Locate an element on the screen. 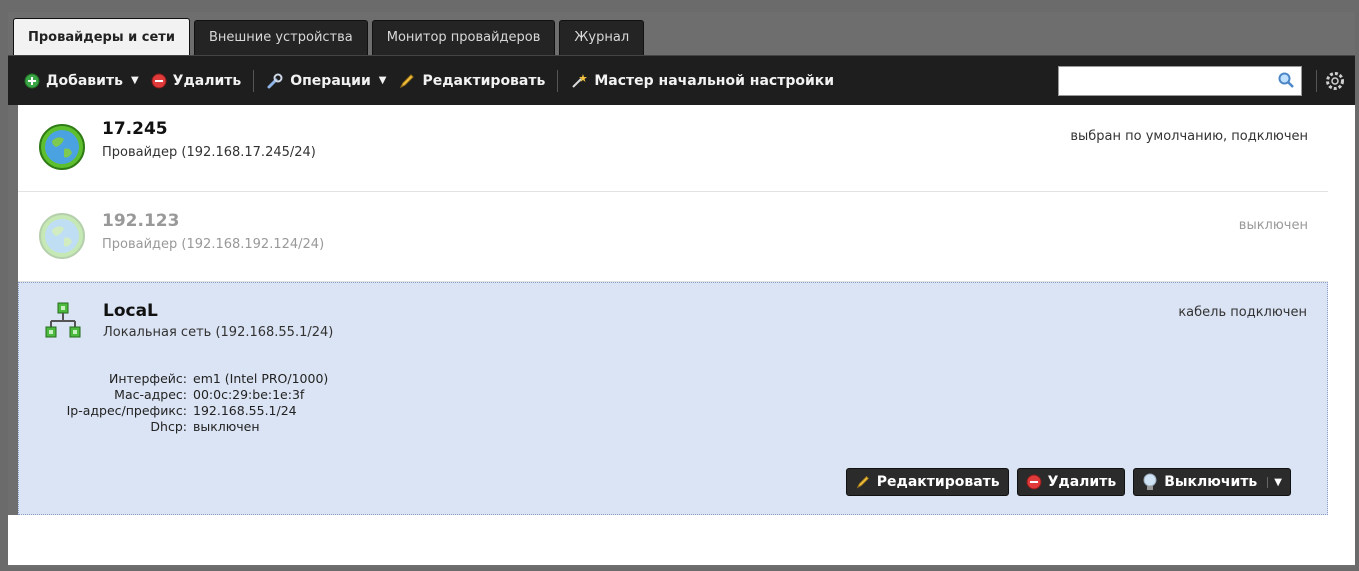  search-input is located at coordinates (1170, 80).